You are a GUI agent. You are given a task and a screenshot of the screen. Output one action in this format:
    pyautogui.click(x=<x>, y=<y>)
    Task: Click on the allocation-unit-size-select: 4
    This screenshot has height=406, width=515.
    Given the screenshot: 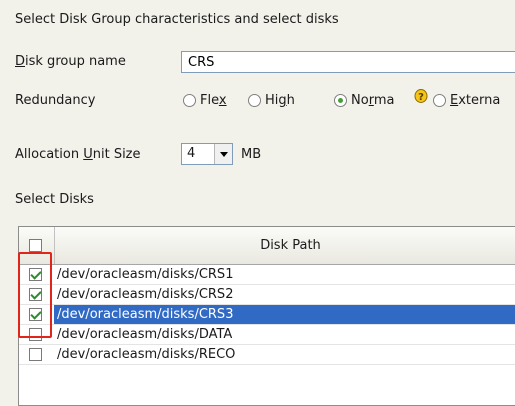 What is the action you would take?
    pyautogui.click(x=207, y=154)
    